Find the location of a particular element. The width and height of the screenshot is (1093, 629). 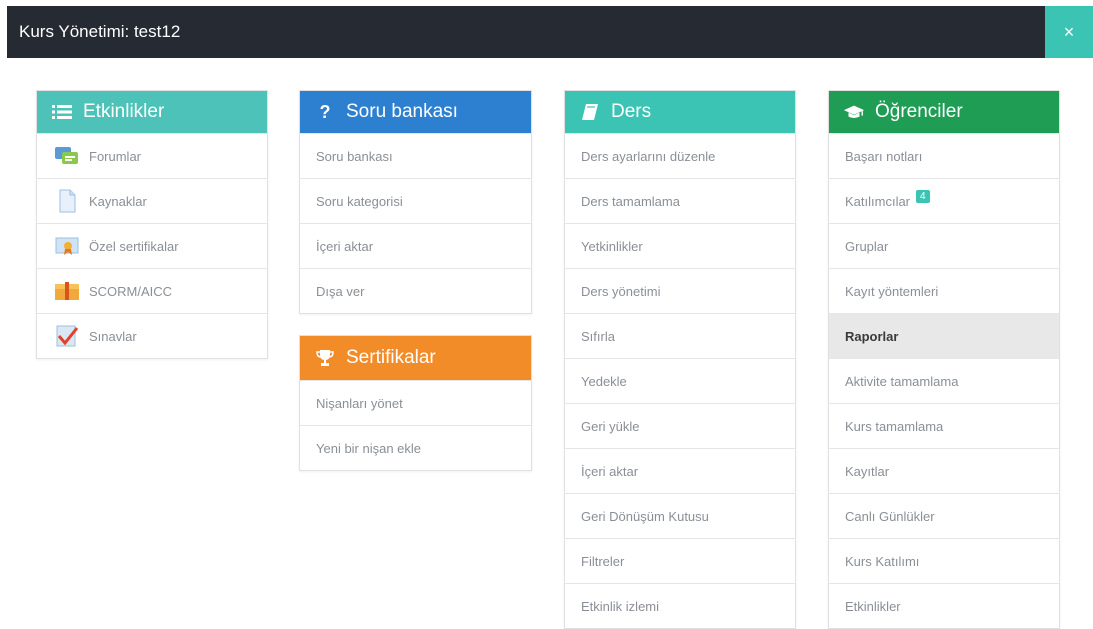

menu-item-label: Kayıtlar is located at coordinates (867, 471).